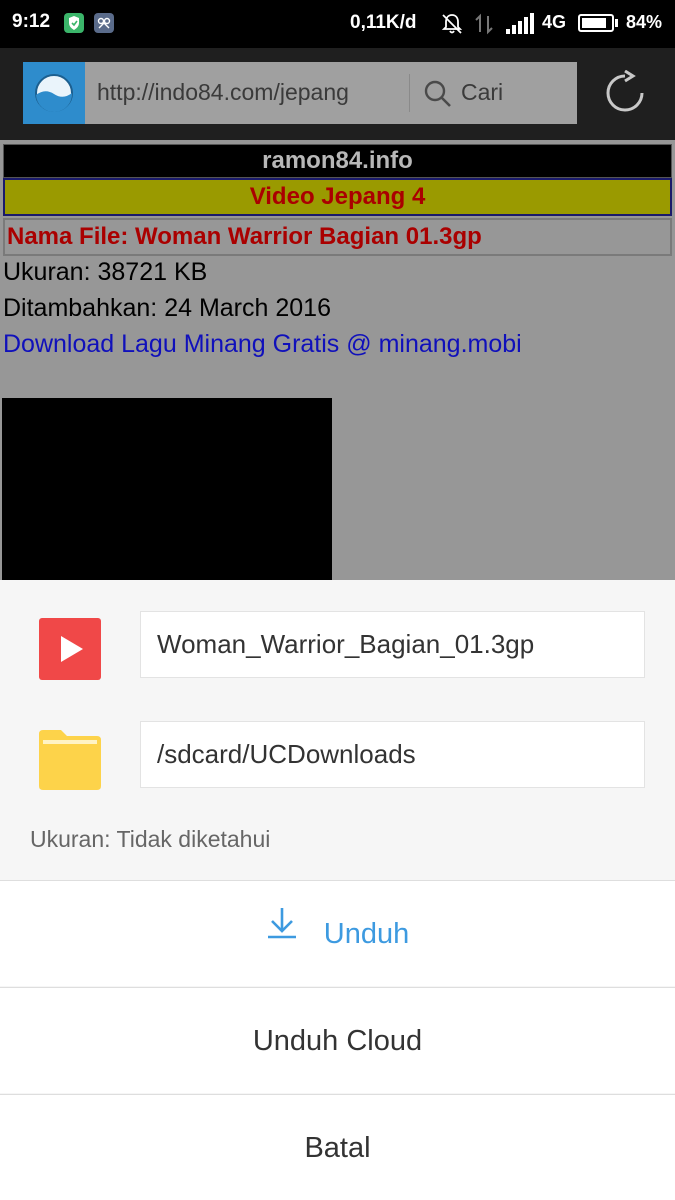  I want to click on cancel-button: Batal, so click(337, 1147).